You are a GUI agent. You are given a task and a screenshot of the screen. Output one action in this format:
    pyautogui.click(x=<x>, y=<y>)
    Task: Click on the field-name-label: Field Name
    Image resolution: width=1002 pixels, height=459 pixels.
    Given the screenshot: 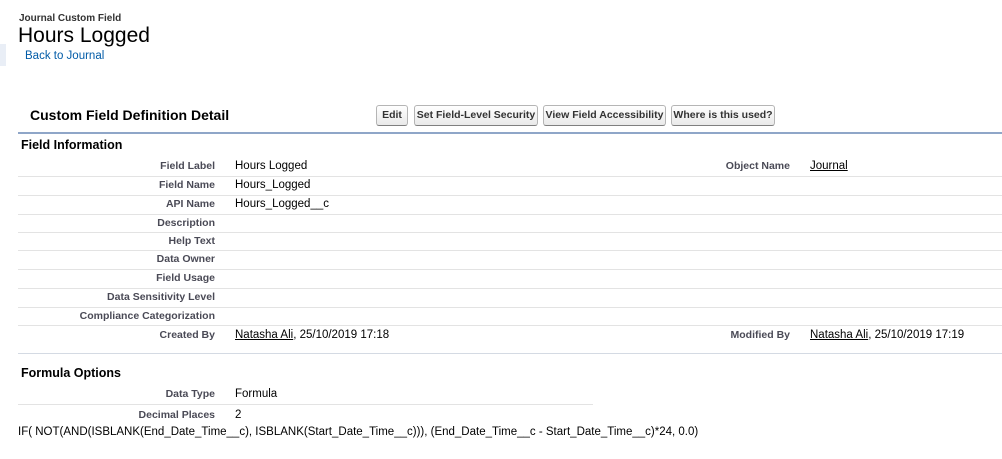 What is the action you would take?
    pyautogui.click(x=186, y=185)
    